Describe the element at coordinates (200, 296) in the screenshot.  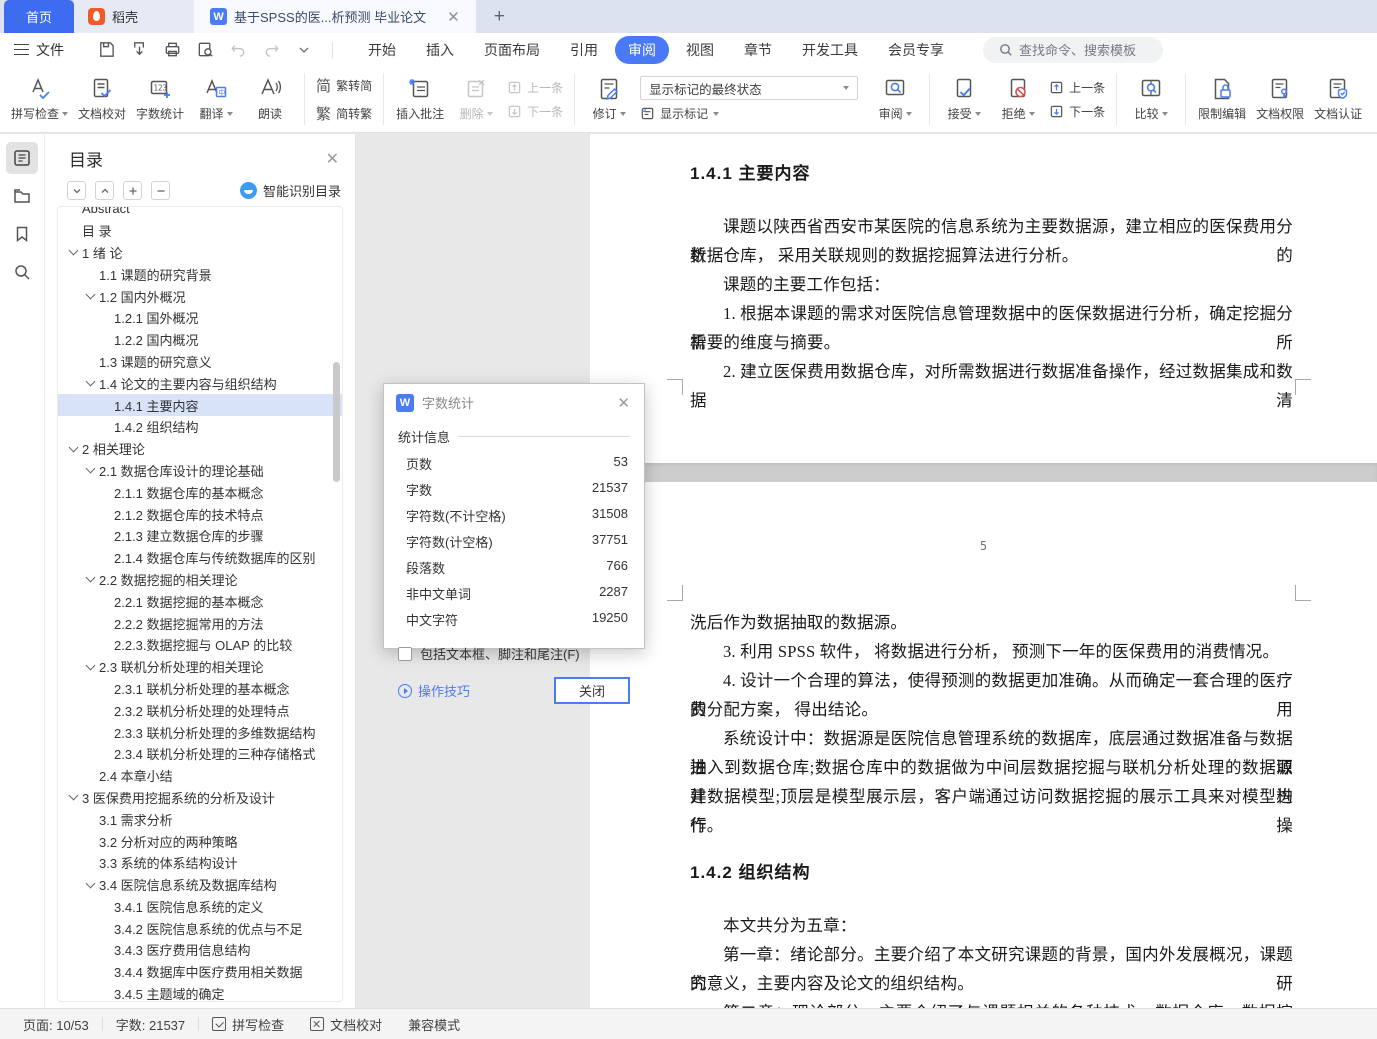
I see `toc-item: 1.2 国内外概况` at that location.